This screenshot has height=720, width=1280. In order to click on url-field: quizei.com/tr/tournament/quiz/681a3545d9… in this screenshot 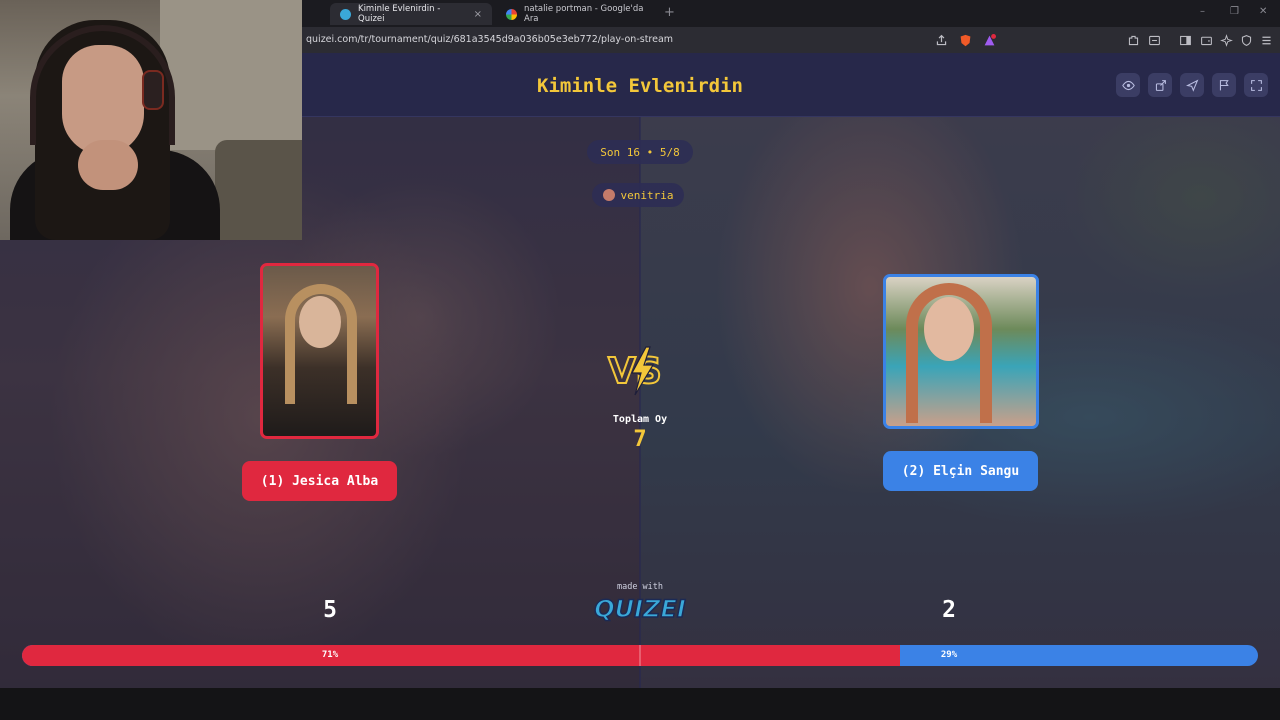, I will do `click(489, 39)`.